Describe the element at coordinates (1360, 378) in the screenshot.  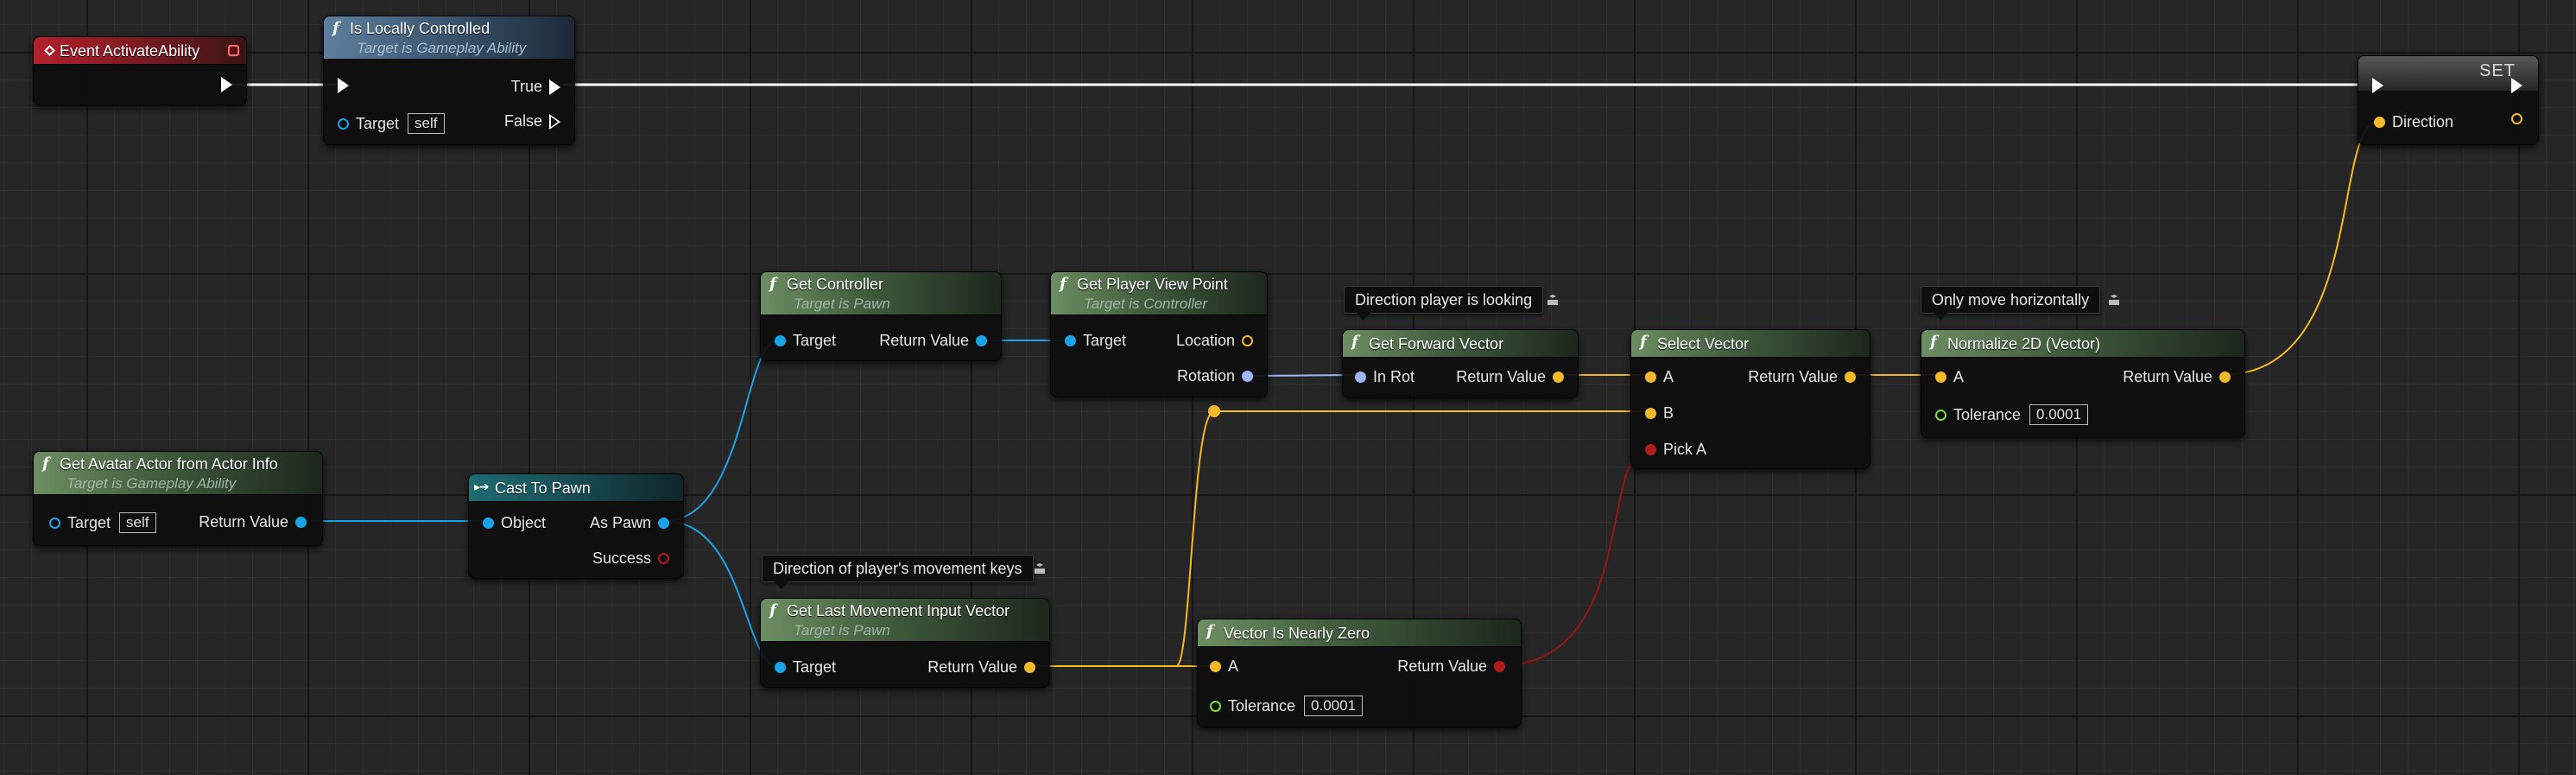
I see `rotator-pin-icon` at that location.